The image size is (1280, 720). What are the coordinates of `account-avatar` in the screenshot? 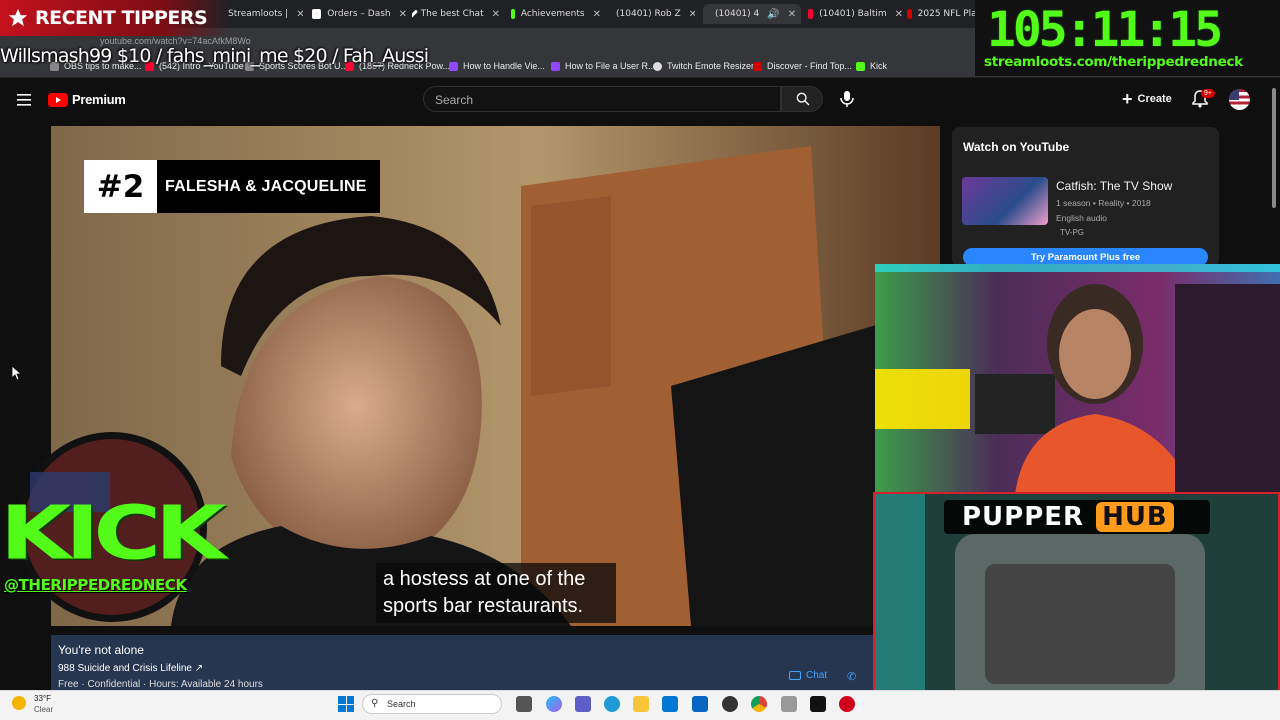 It's located at (1239, 99).